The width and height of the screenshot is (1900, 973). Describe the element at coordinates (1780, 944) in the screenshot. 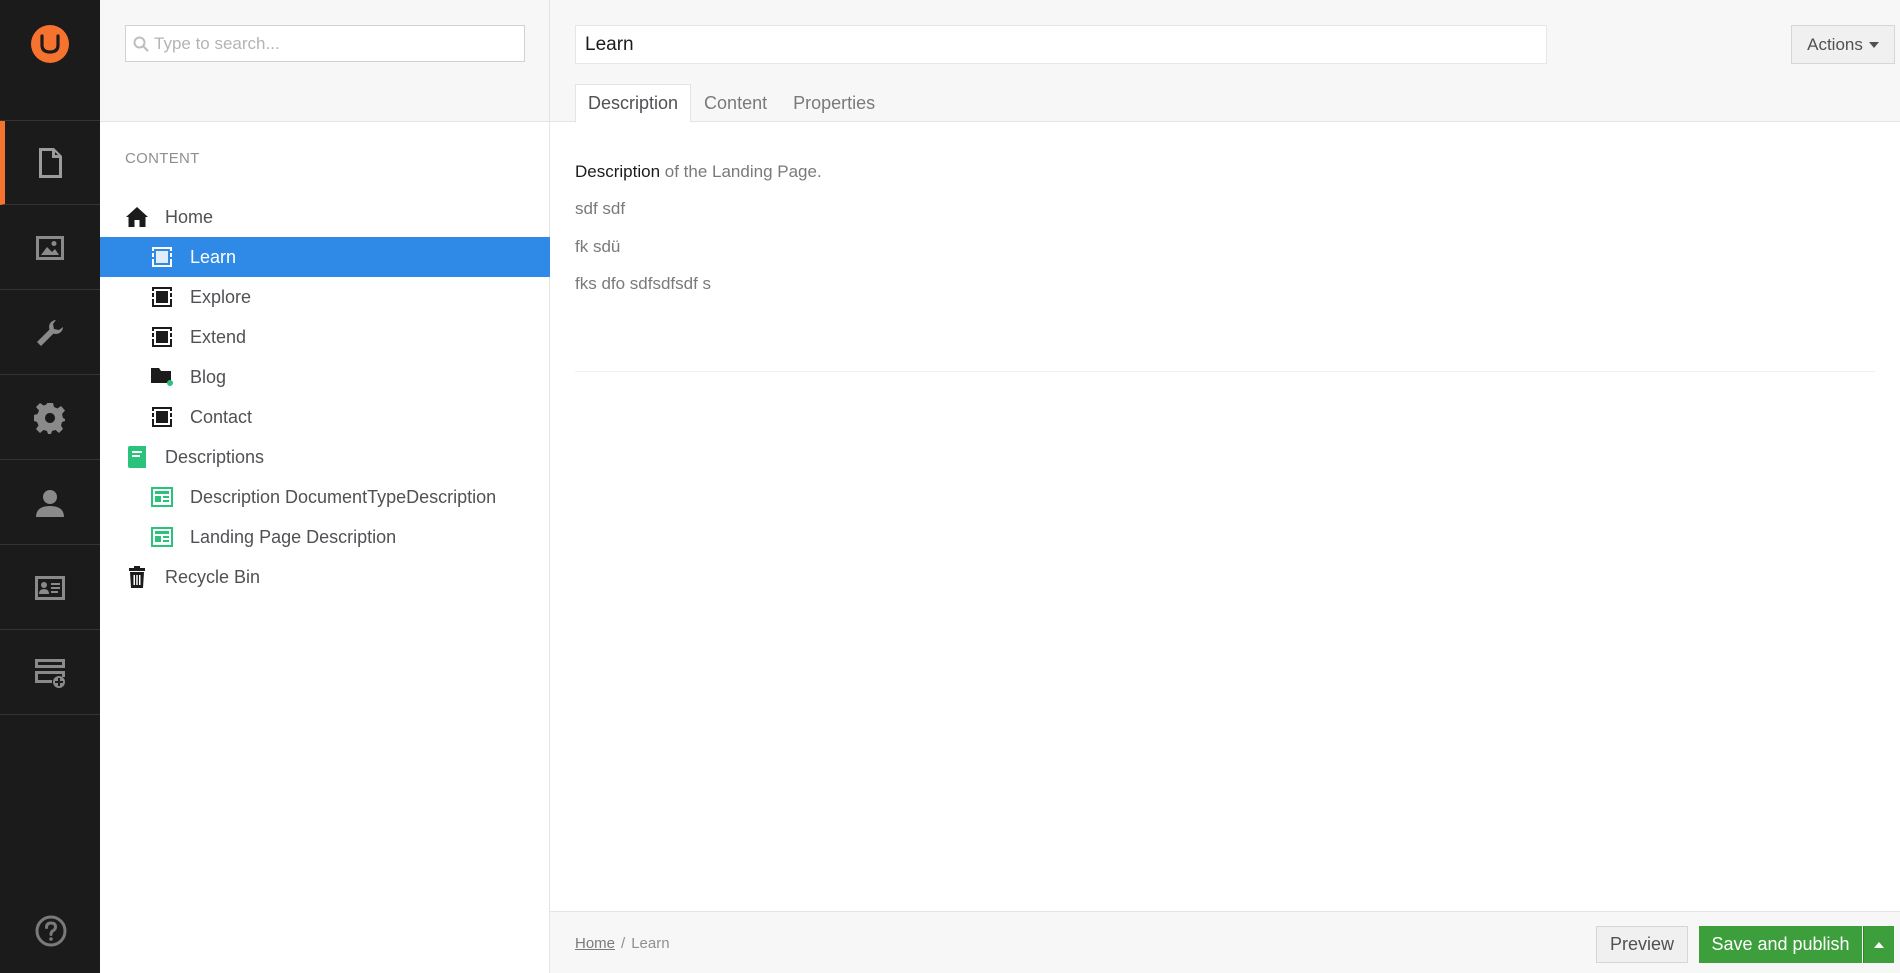

I see `save-and-publish-button: Save and publish` at that location.